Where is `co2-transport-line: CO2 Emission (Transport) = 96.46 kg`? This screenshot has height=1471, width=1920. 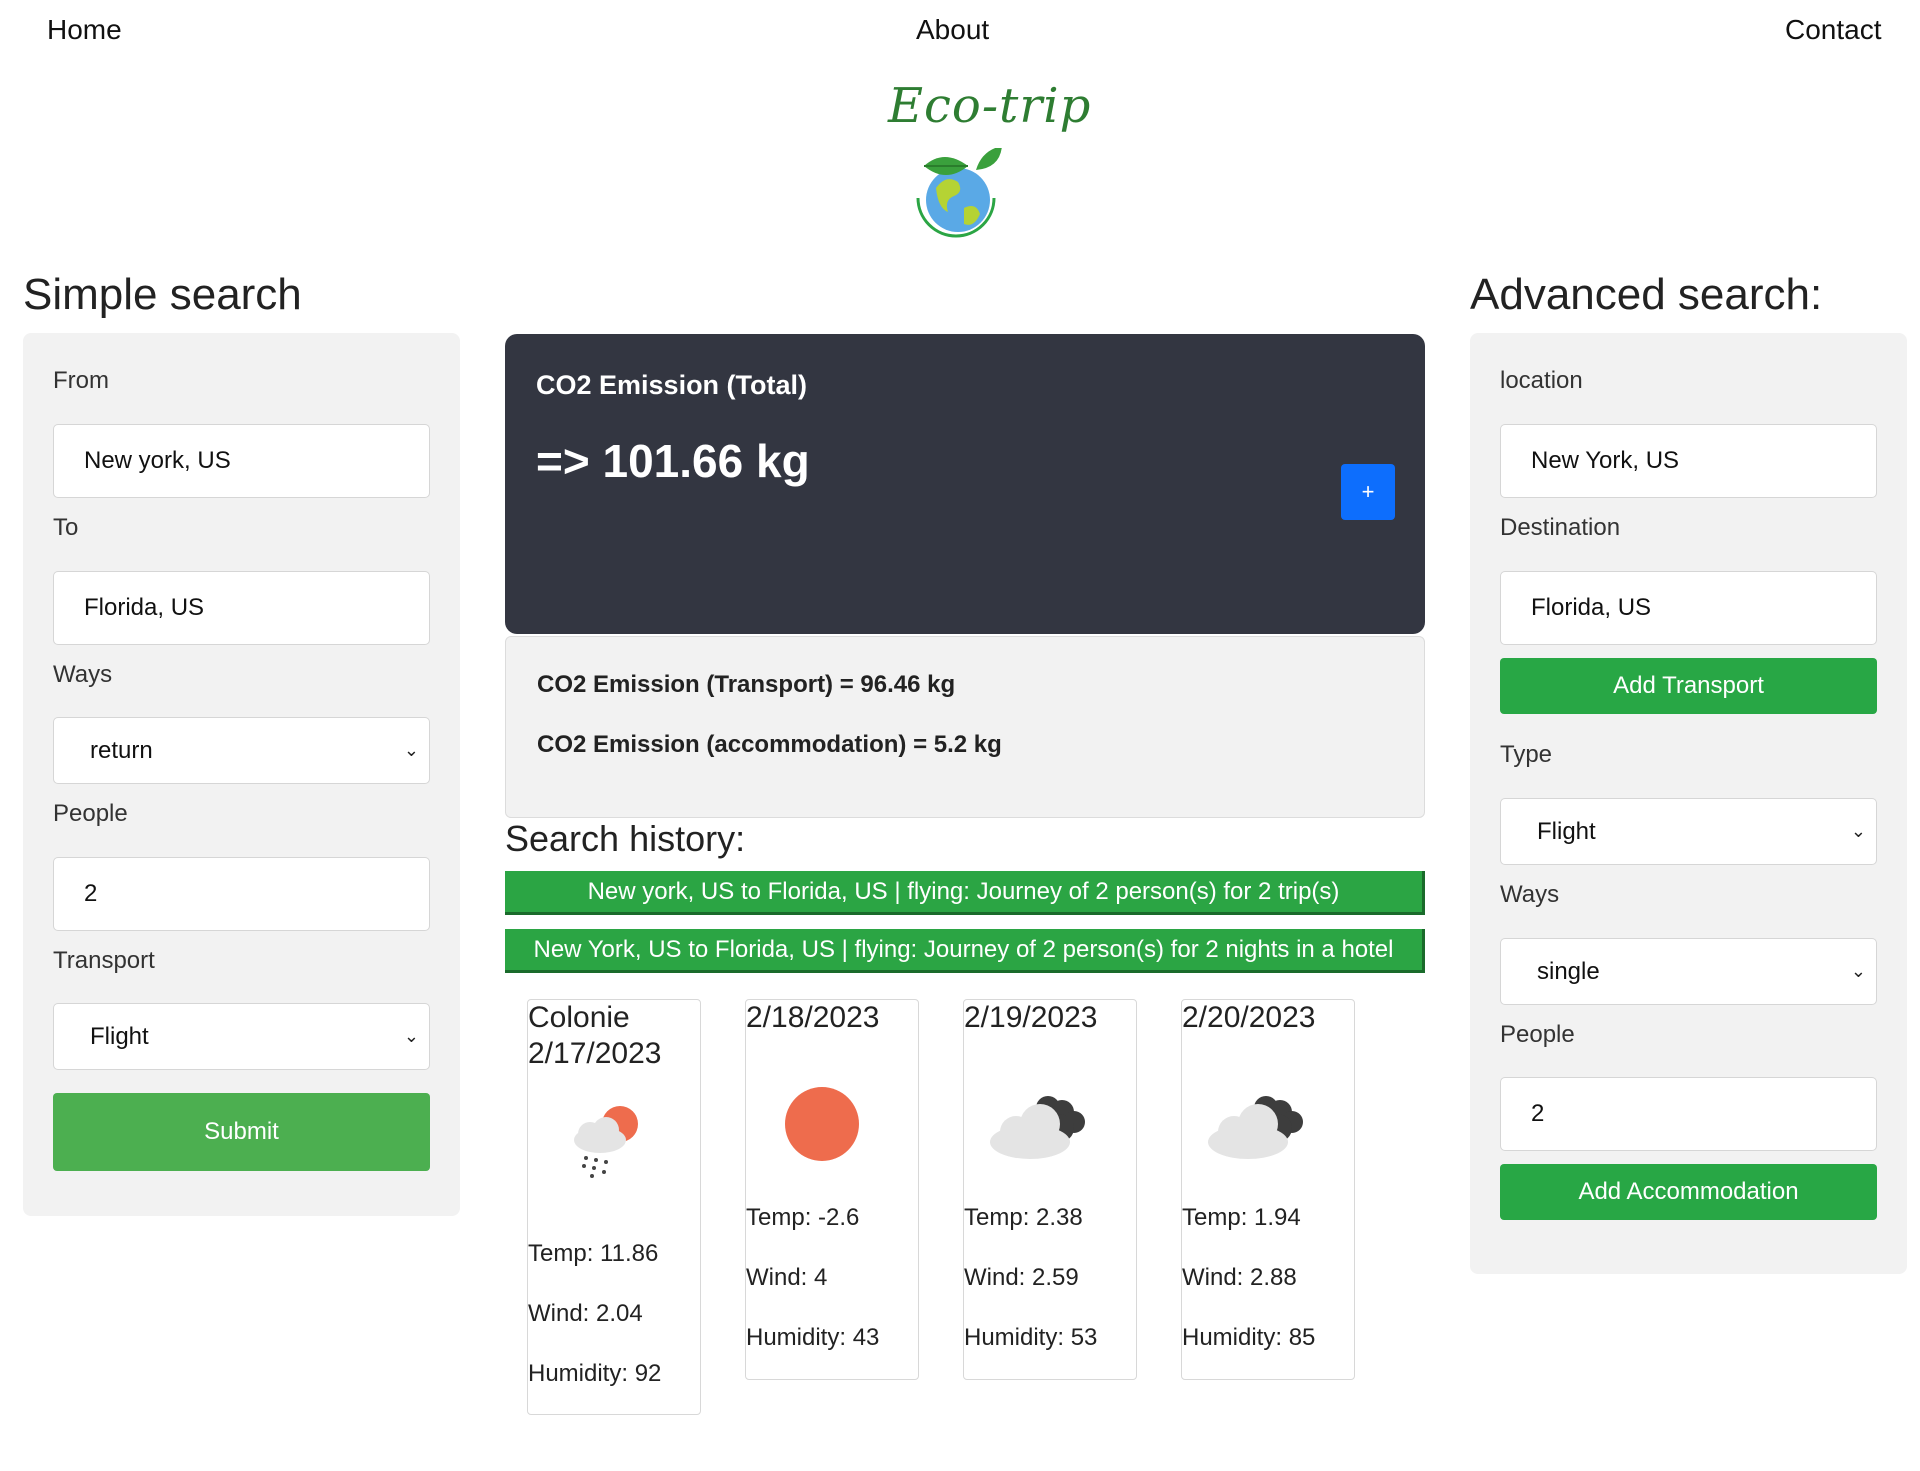
co2-transport-line: CO2 Emission (Transport) = 96.46 kg is located at coordinates (746, 684).